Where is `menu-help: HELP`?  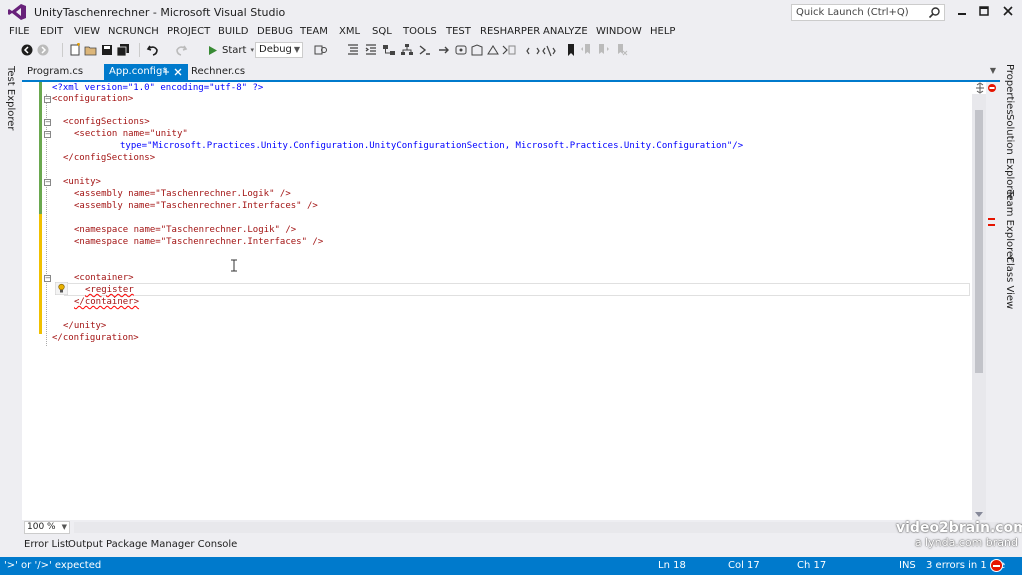 menu-help: HELP is located at coordinates (662, 31).